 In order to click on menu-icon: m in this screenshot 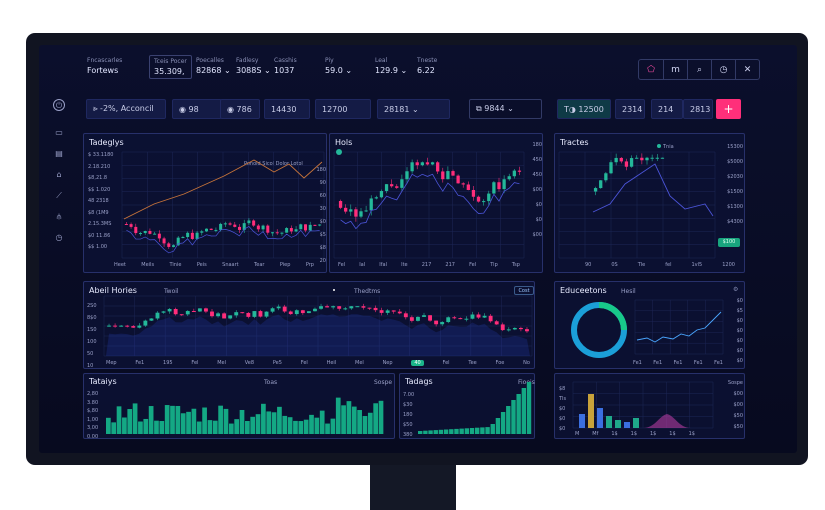, I will do `click(675, 69)`.